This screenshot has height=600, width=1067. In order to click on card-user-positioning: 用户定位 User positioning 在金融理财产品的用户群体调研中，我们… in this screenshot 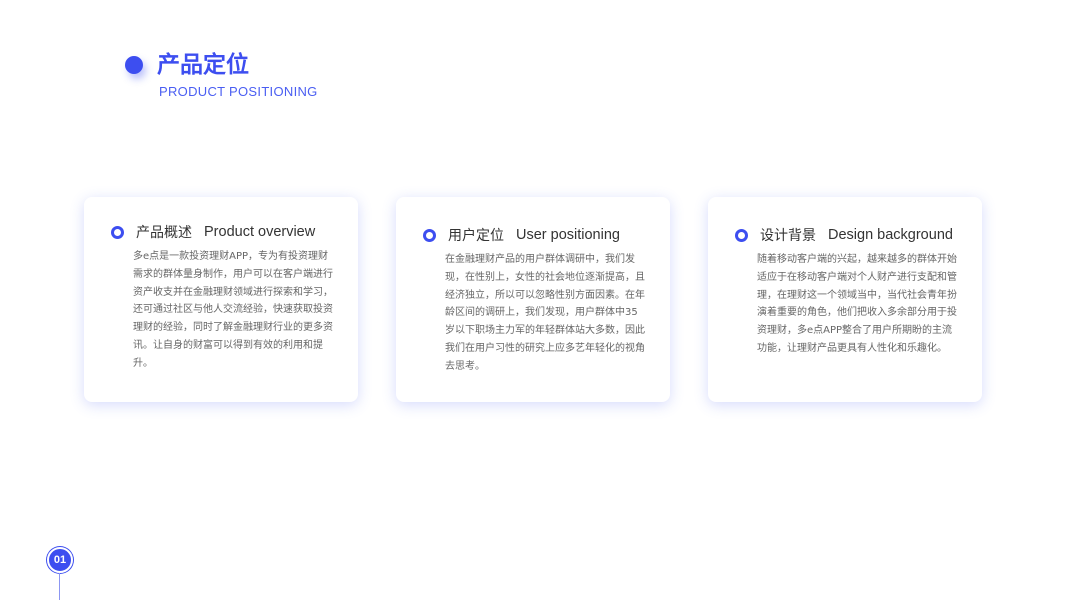, I will do `click(533, 299)`.